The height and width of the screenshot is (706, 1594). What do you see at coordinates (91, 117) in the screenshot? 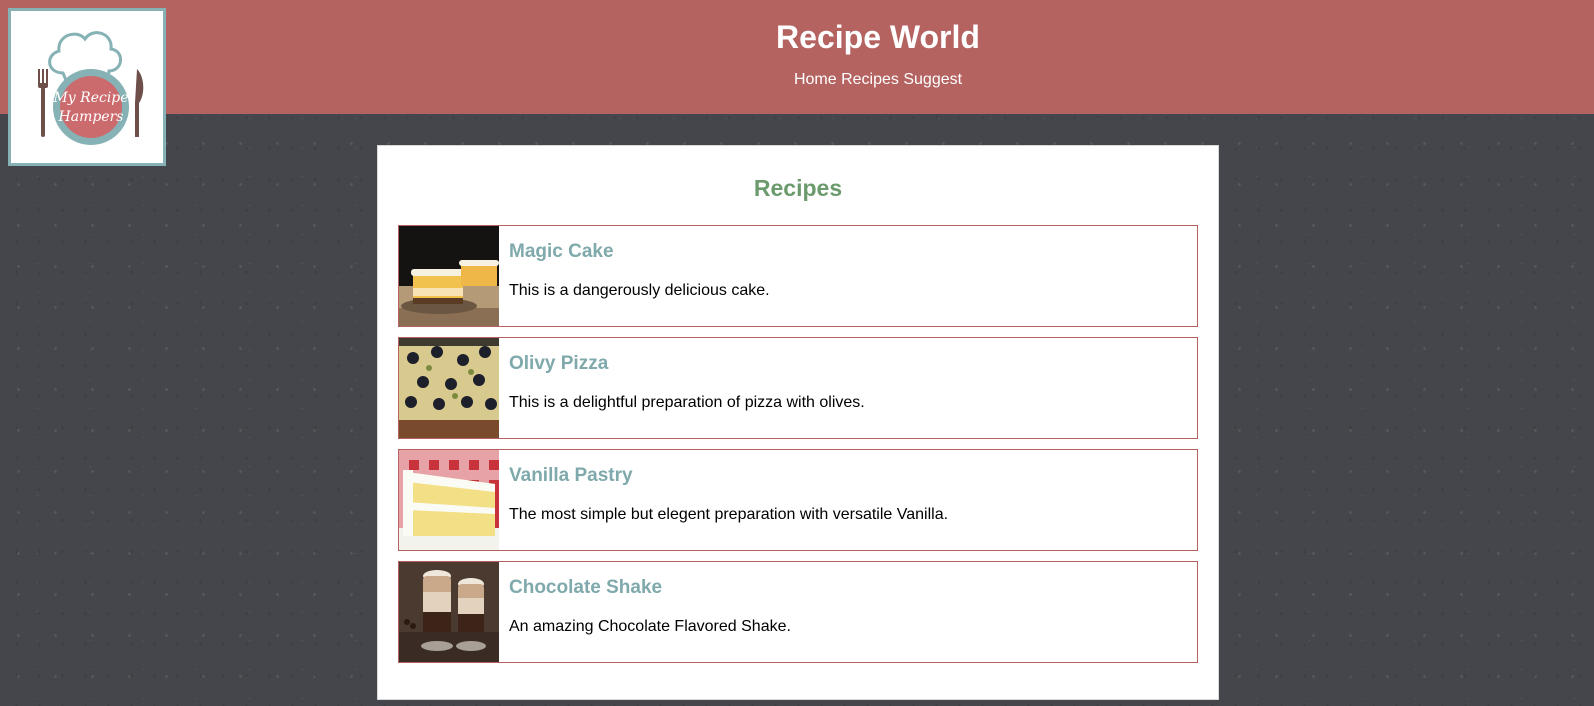
I see `svg-text: Hampers` at bounding box center [91, 117].